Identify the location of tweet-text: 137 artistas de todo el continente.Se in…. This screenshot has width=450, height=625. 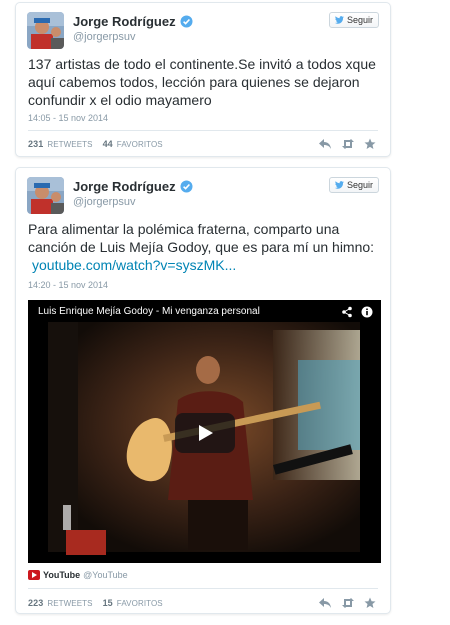
(202, 82).